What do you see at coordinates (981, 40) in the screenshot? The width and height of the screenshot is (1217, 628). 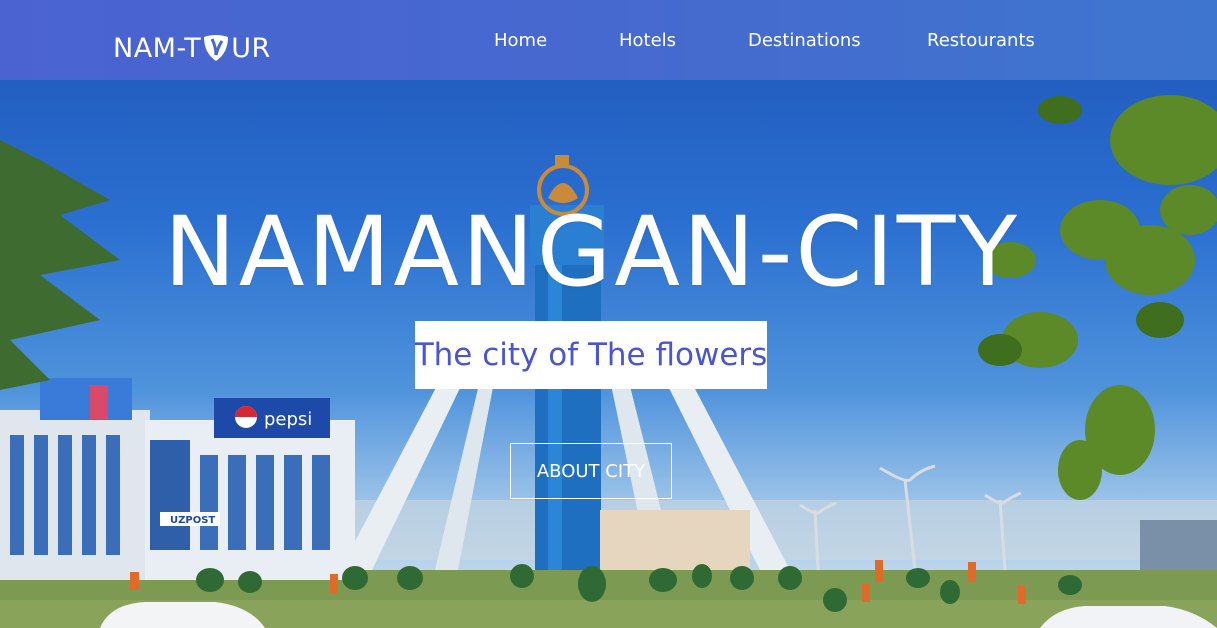 I see `nav-item-restaurants: Restourants` at bounding box center [981, 40].